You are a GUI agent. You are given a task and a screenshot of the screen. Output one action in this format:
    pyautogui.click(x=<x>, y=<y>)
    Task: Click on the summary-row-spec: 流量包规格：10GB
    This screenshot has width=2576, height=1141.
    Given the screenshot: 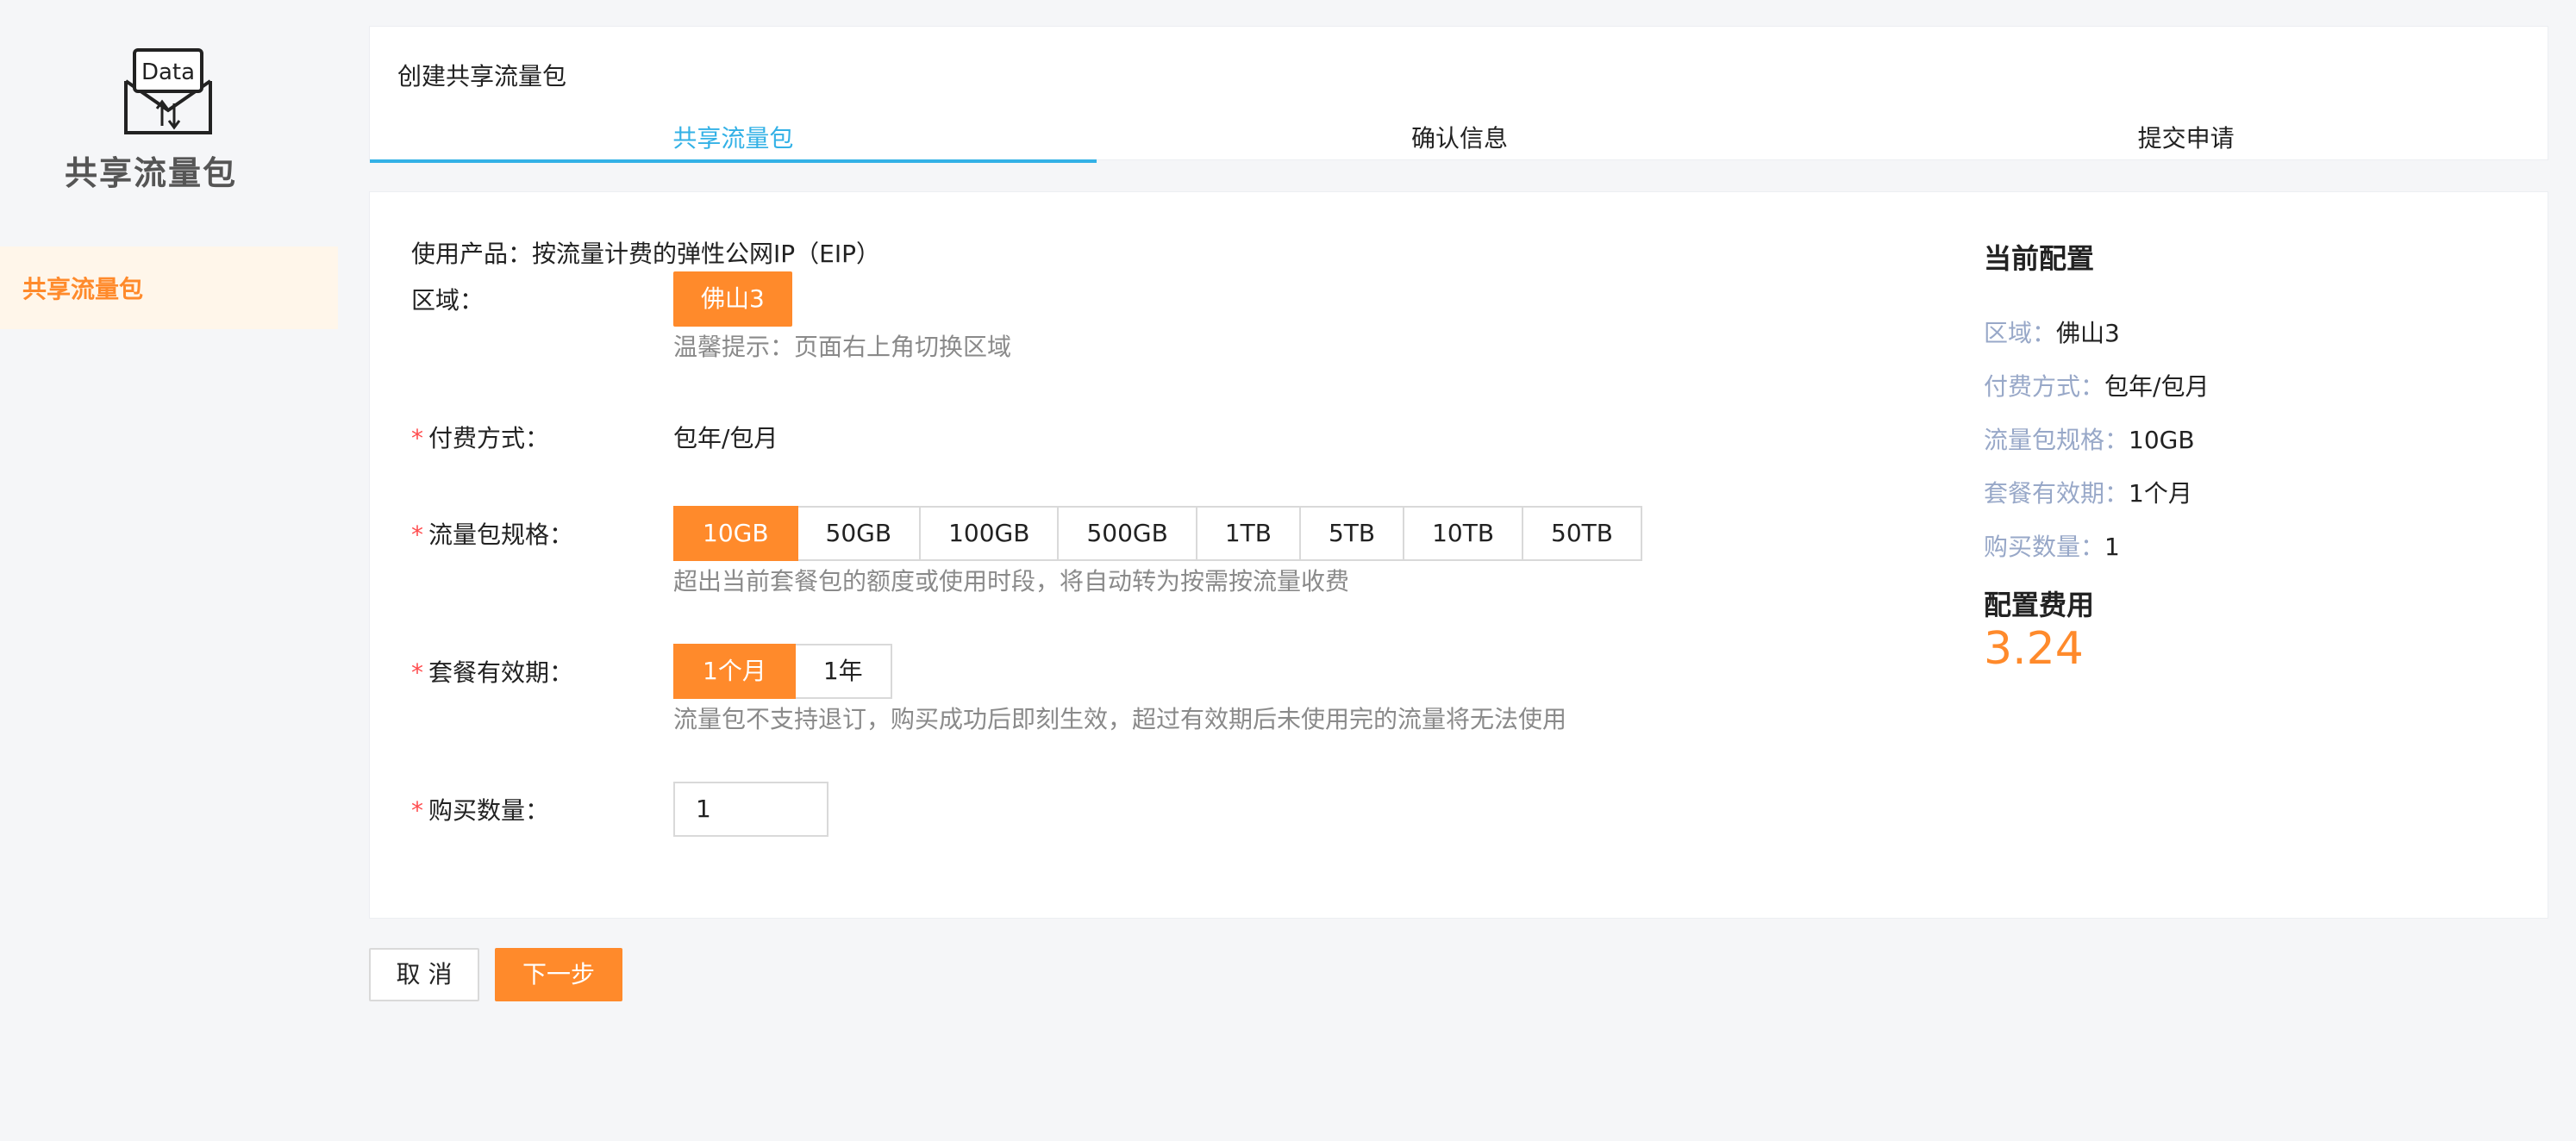 What is the action you would take?
    pyautogui.click(x=2089, y=438)
    